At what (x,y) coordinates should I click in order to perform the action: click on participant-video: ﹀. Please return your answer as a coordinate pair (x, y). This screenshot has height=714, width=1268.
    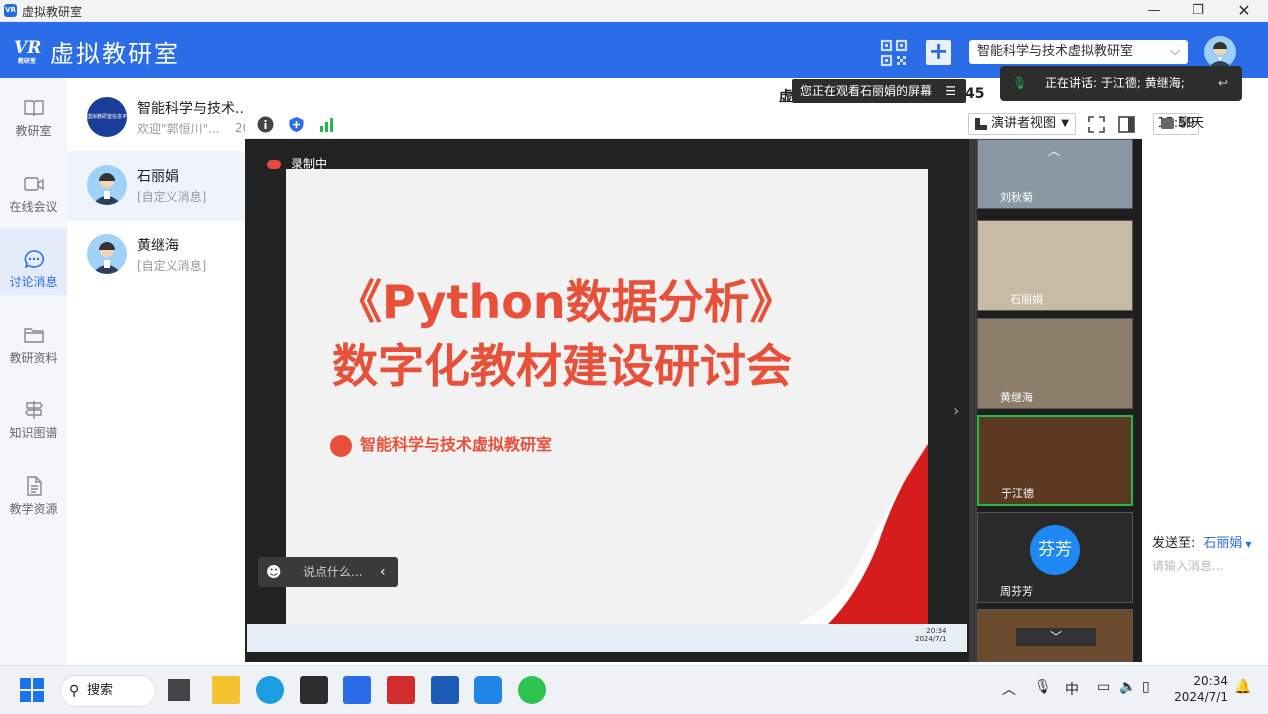
    Looking at the image, I should click on (1055, 635).